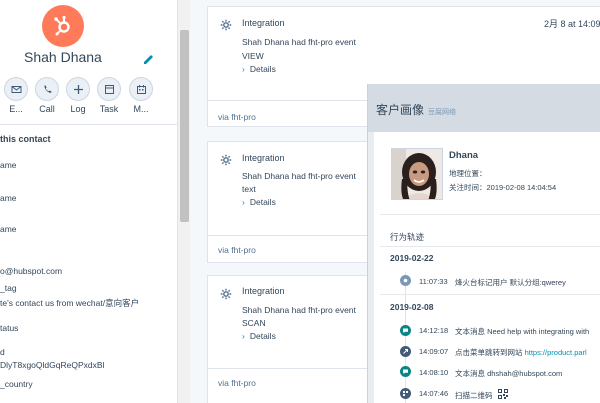  Describe the element at coordinates (434, 351) in the screenshot. I see `event-time: 14:09:07` at that location.